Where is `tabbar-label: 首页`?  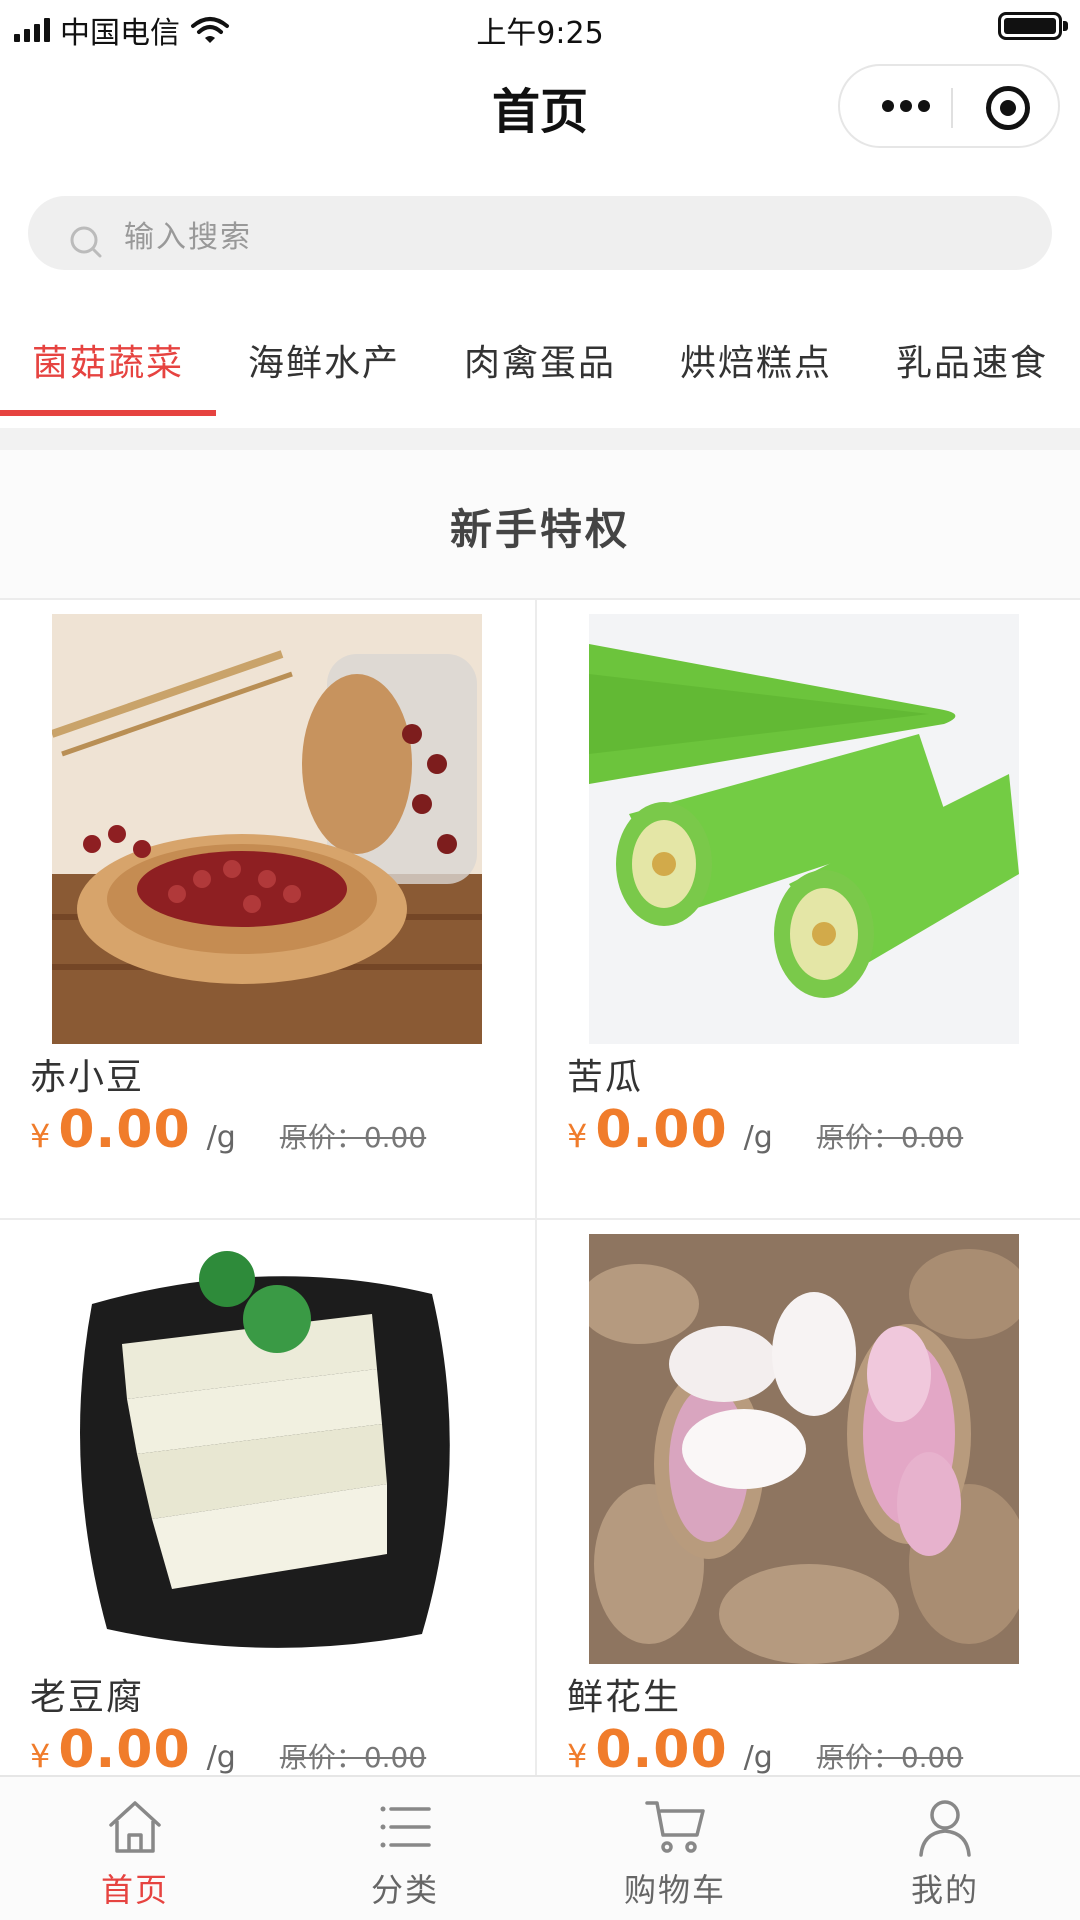
tabbar-label: 首页 is located at coordinates (134, 1890).